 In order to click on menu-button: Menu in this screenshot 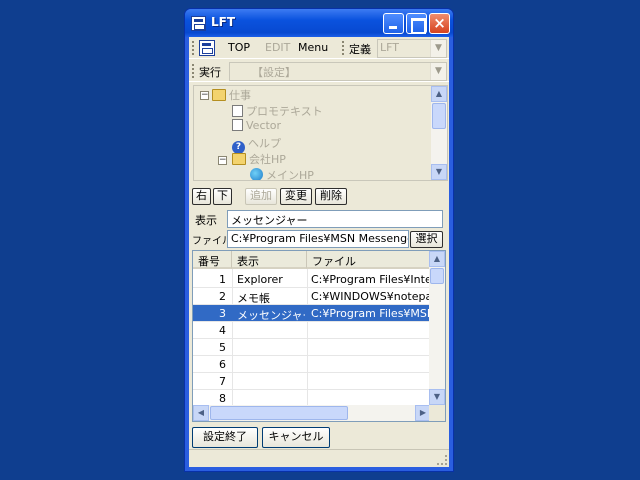, I will do `click(313, 47)`.